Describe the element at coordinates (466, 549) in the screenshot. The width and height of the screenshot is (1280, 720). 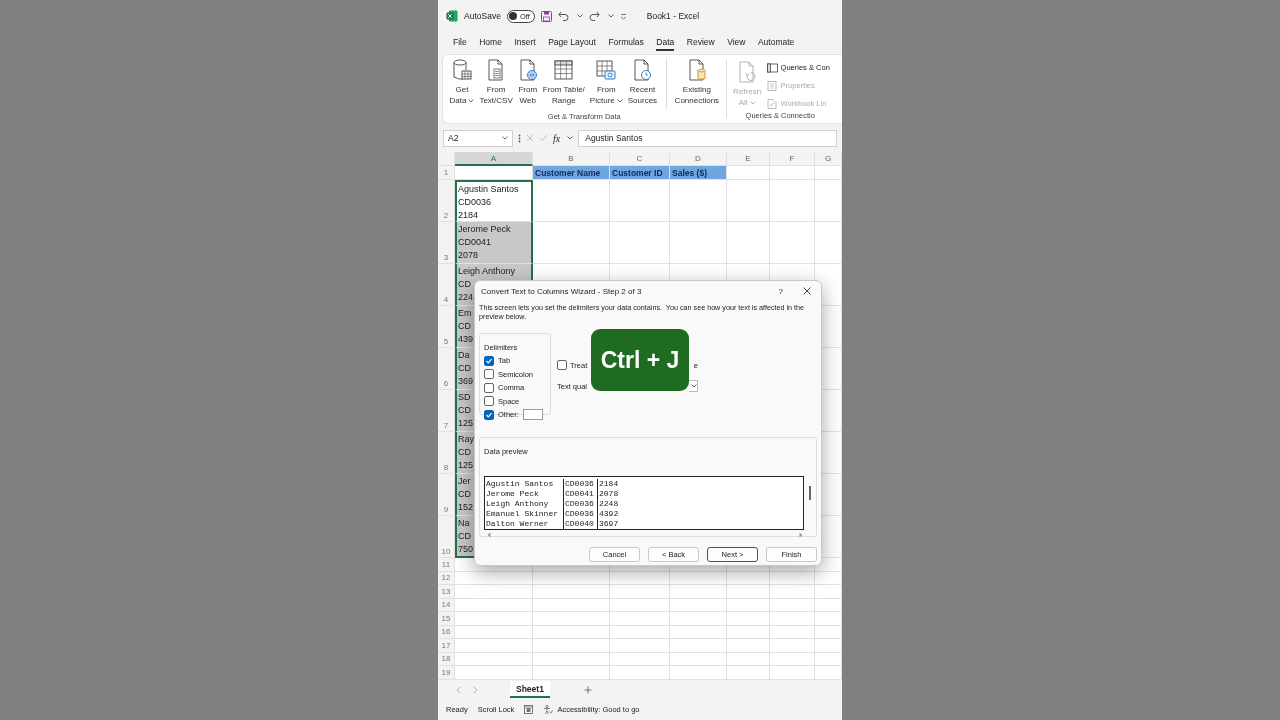
I see `cell-text-line: 750` at that location.